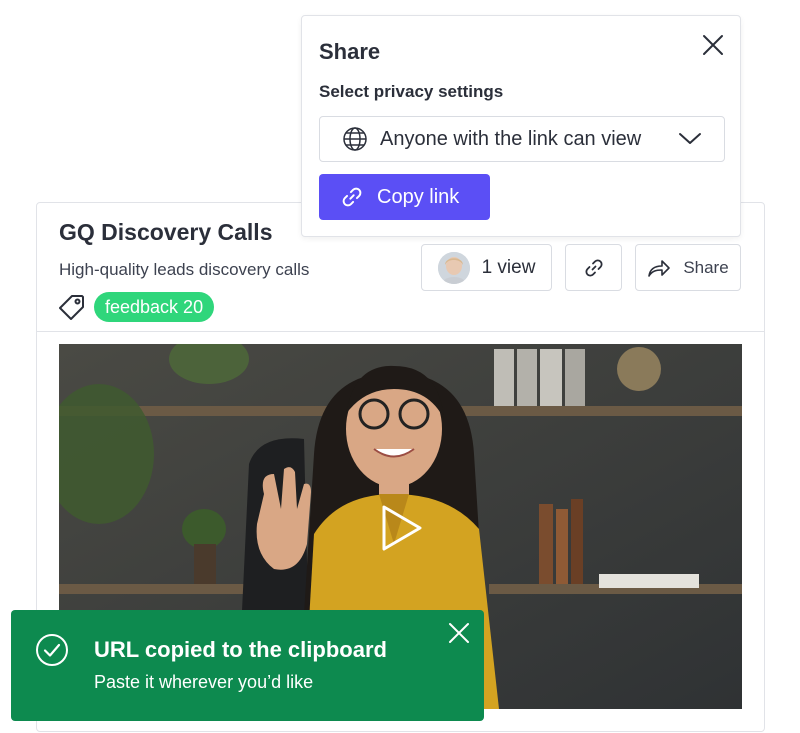 Image resolution: width=800 pixels, height=733 pixels. I want to click on views-button: 1 view, so click(486, 267).